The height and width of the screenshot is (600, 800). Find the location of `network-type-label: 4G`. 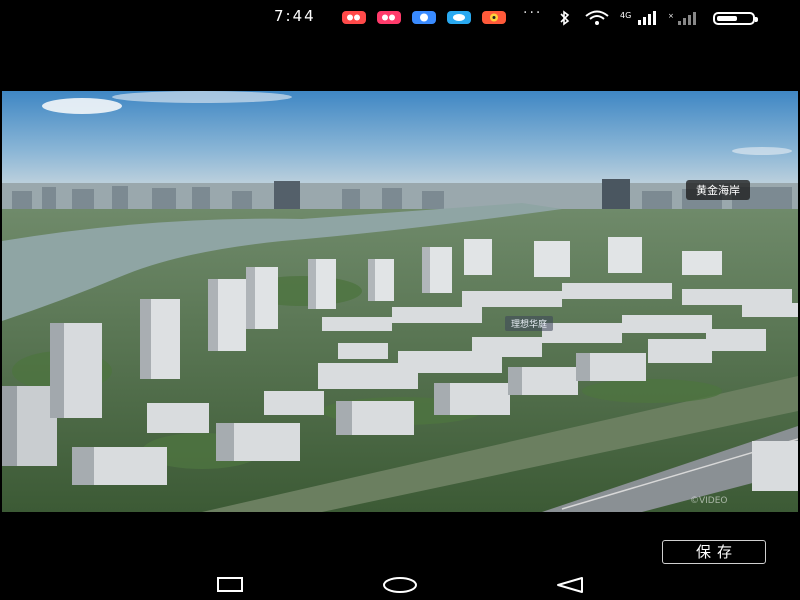

network-type-label: 4G is located at coordinates (626, 15).